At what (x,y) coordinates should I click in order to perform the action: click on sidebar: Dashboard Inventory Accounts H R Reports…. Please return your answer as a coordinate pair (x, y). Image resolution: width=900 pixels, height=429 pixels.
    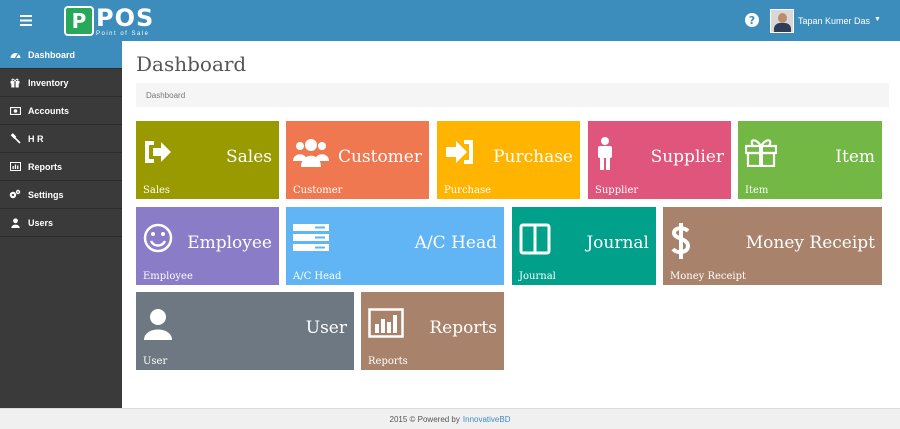
    Looking at the image, I should click on (61, 224).